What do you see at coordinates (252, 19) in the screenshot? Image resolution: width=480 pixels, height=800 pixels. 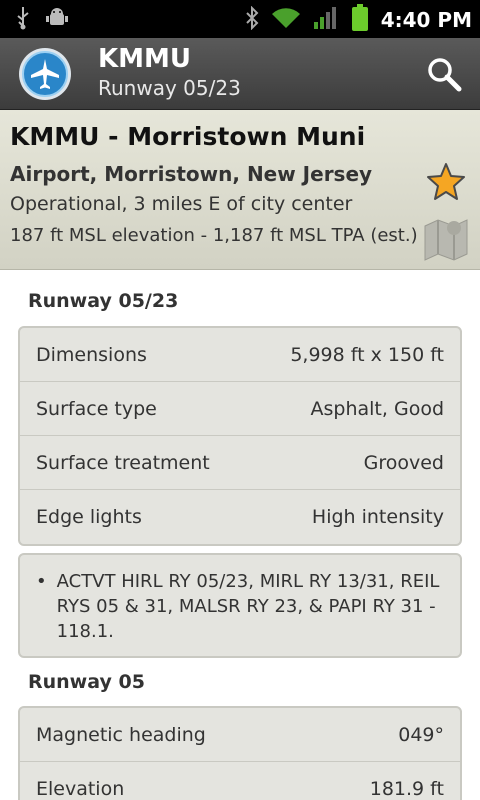 I see `bluetooth-icon` at bounding box center [252, 19].